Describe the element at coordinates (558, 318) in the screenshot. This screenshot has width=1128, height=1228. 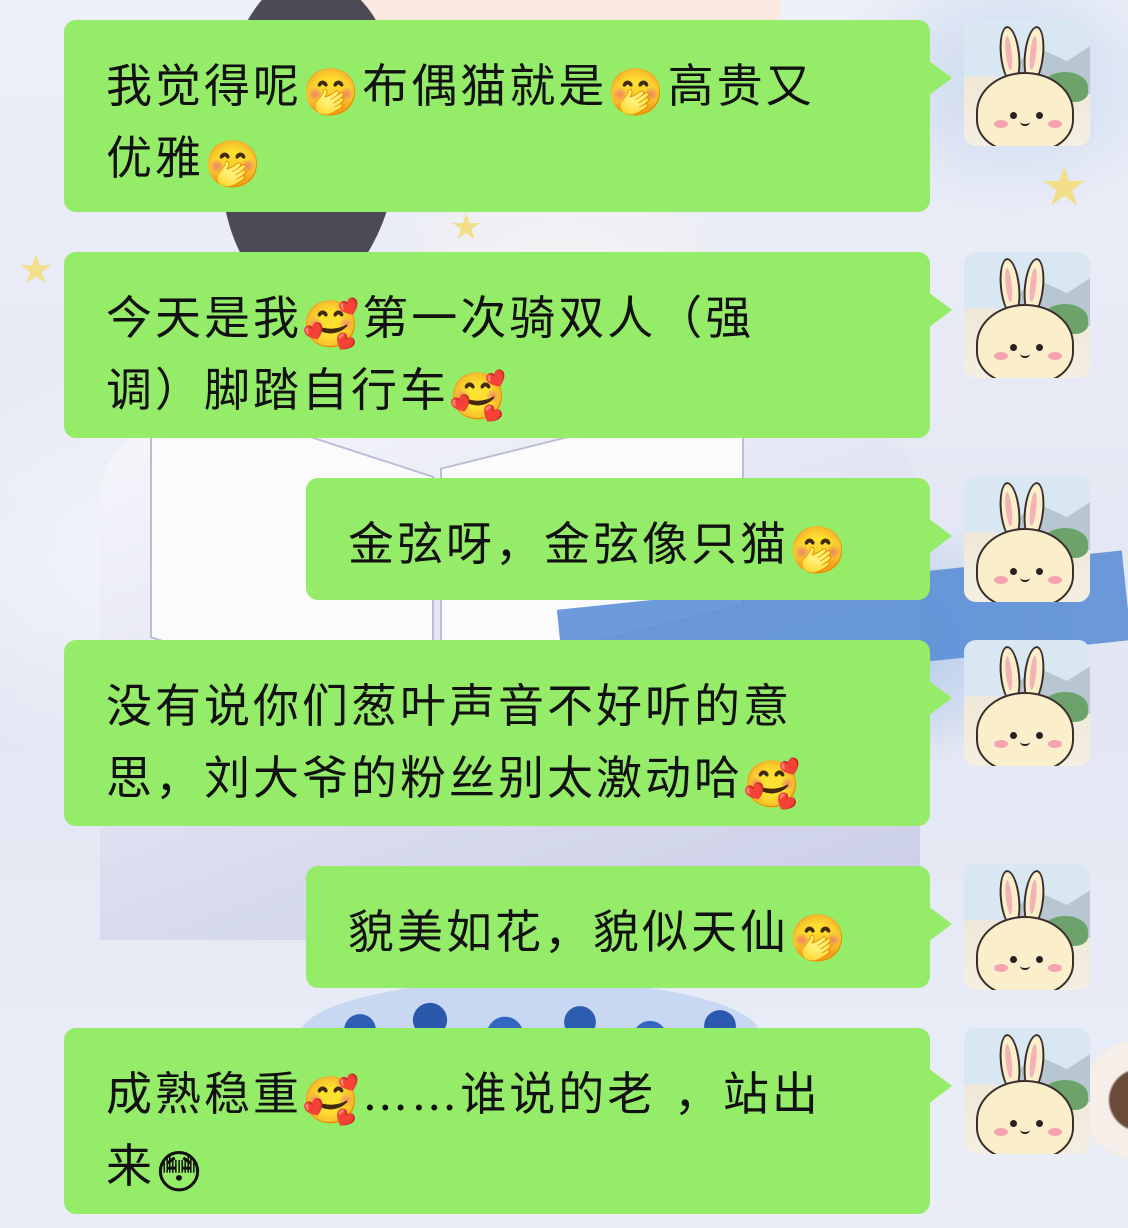
I see `message-text: 第一次骑双人（强` at that location.